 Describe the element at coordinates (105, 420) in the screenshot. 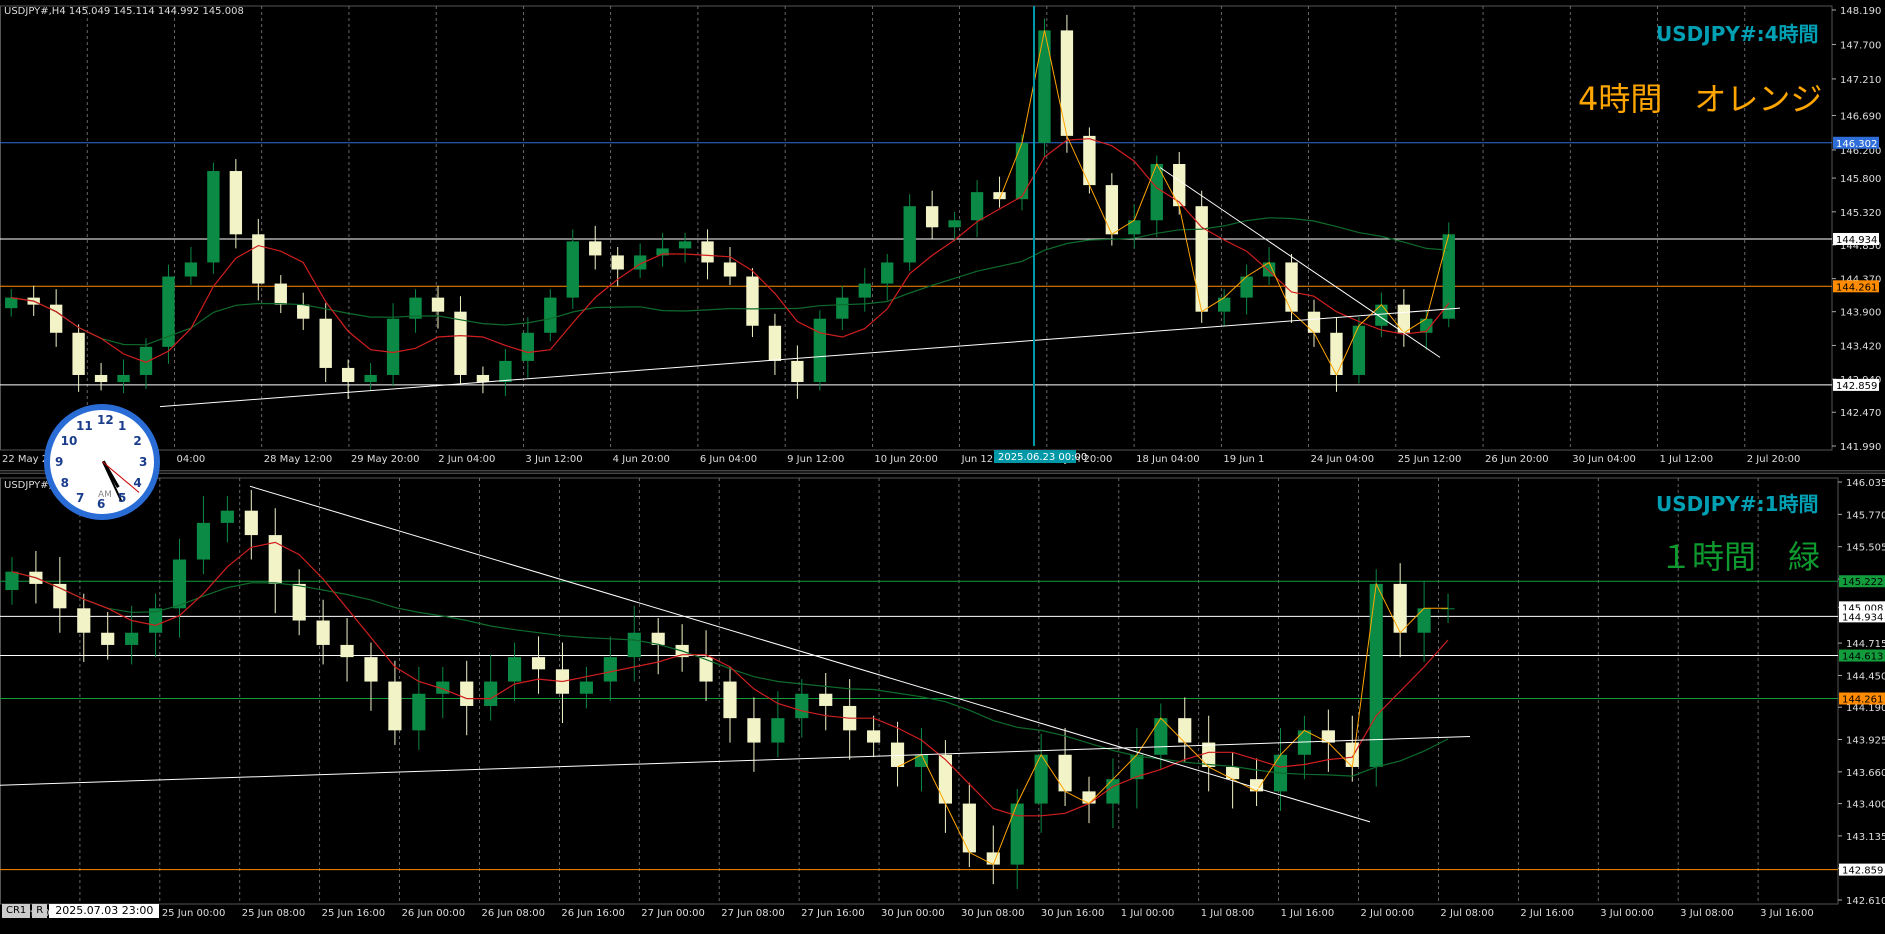

I see `clock-number: 12` at that location.